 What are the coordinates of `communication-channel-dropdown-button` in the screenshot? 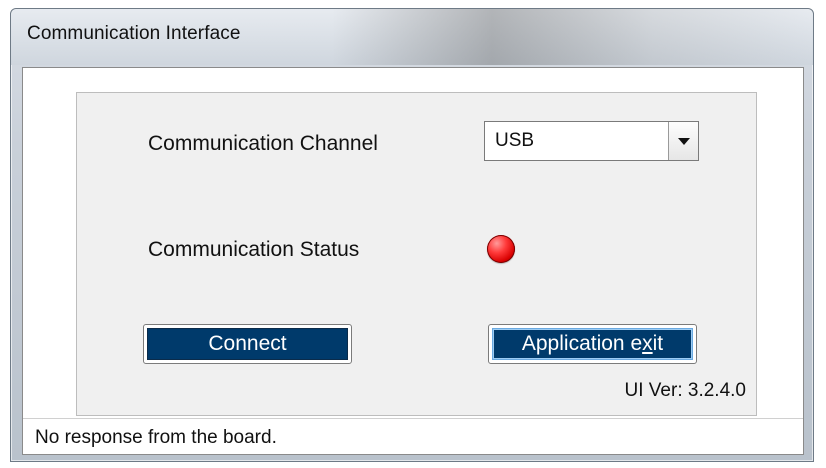 It's located at (683, 141).